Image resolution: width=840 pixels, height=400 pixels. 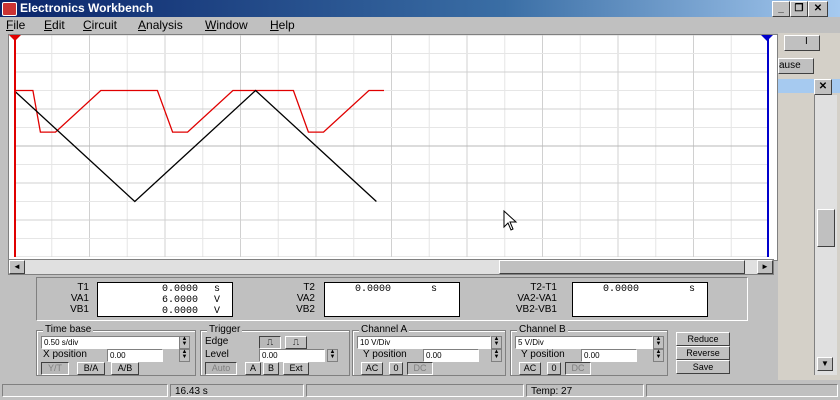 What do you see at coordinates (253, 368) in the screenshot?
I see `trigger-a-button: A` at bounding box center [253, 368].